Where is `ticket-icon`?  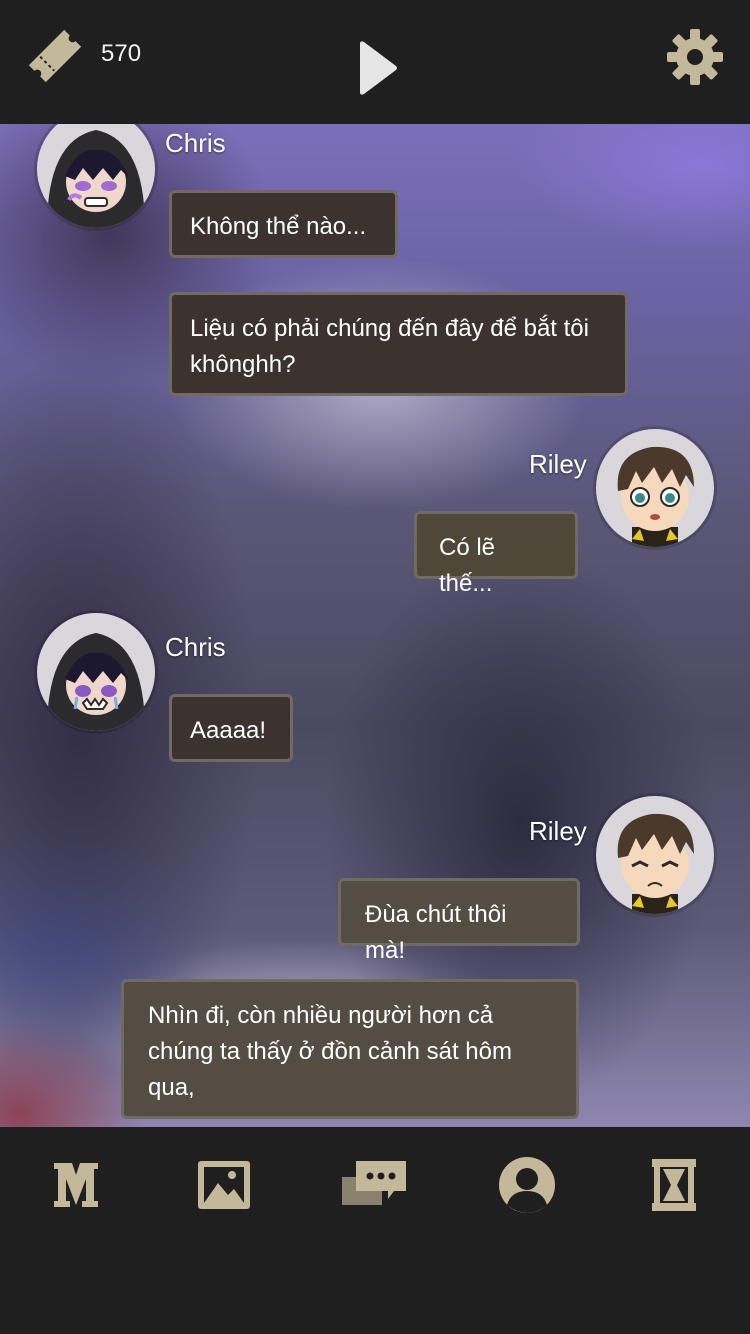
ticket-icon is located at coordinates (55, 56).